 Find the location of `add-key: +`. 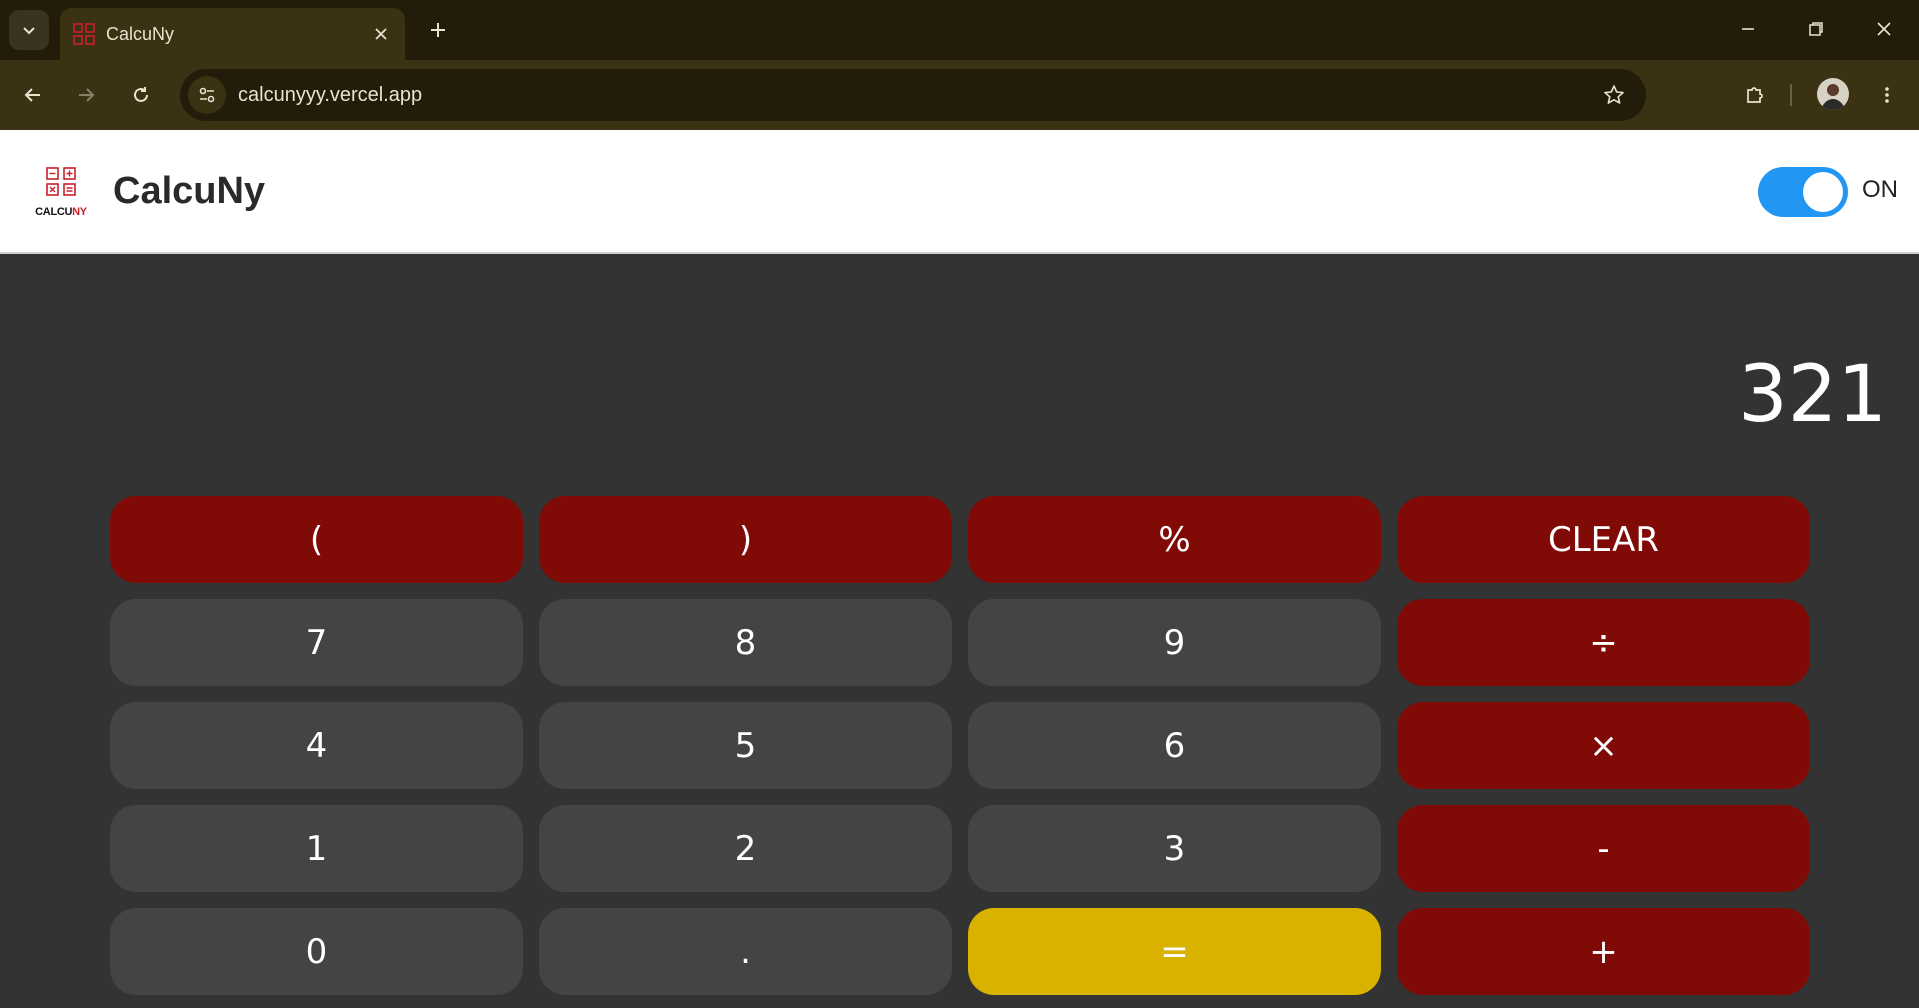

add-key: + is located at coordinates (1603, 951).